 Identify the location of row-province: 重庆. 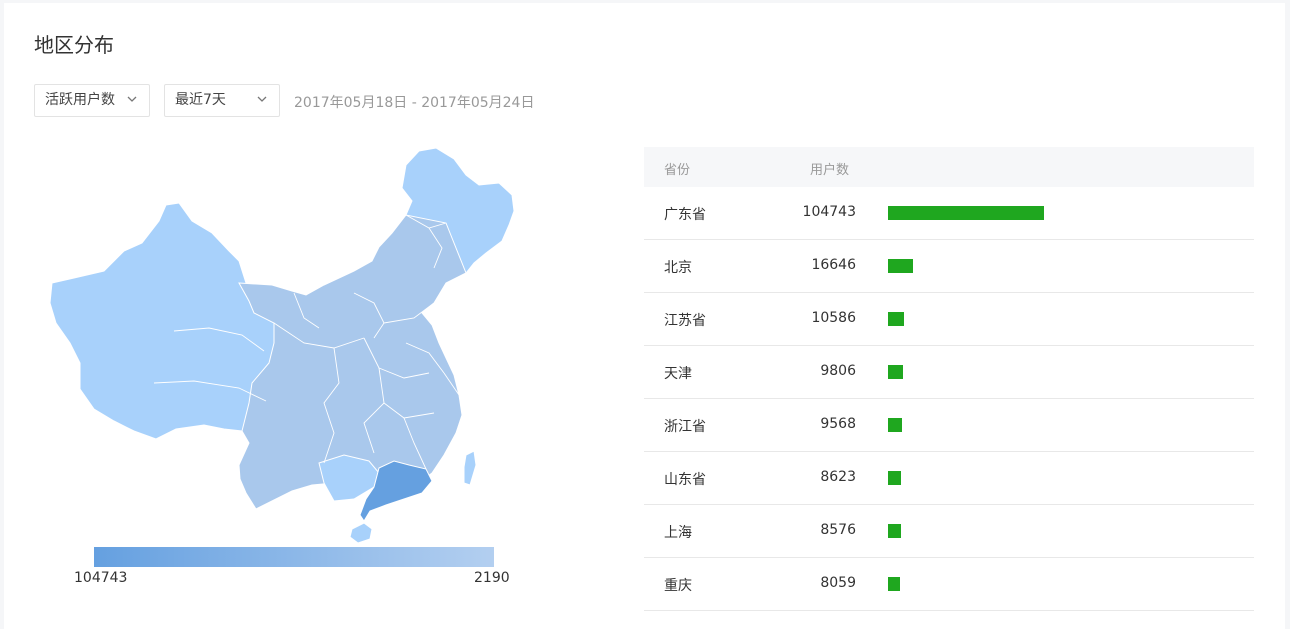
(678, 586).